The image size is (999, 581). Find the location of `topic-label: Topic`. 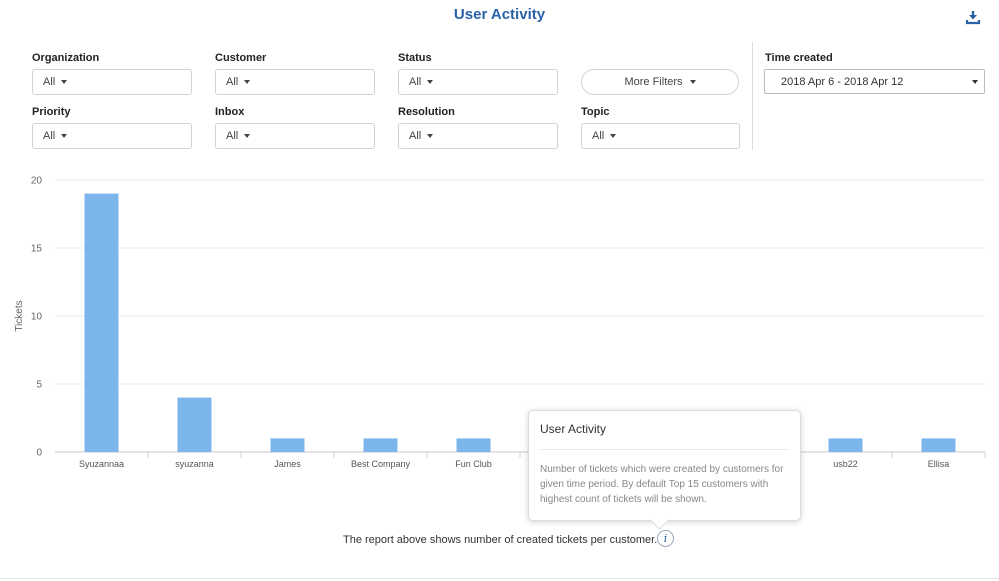

topic-label: Topic is located at coordinates (595, 112).